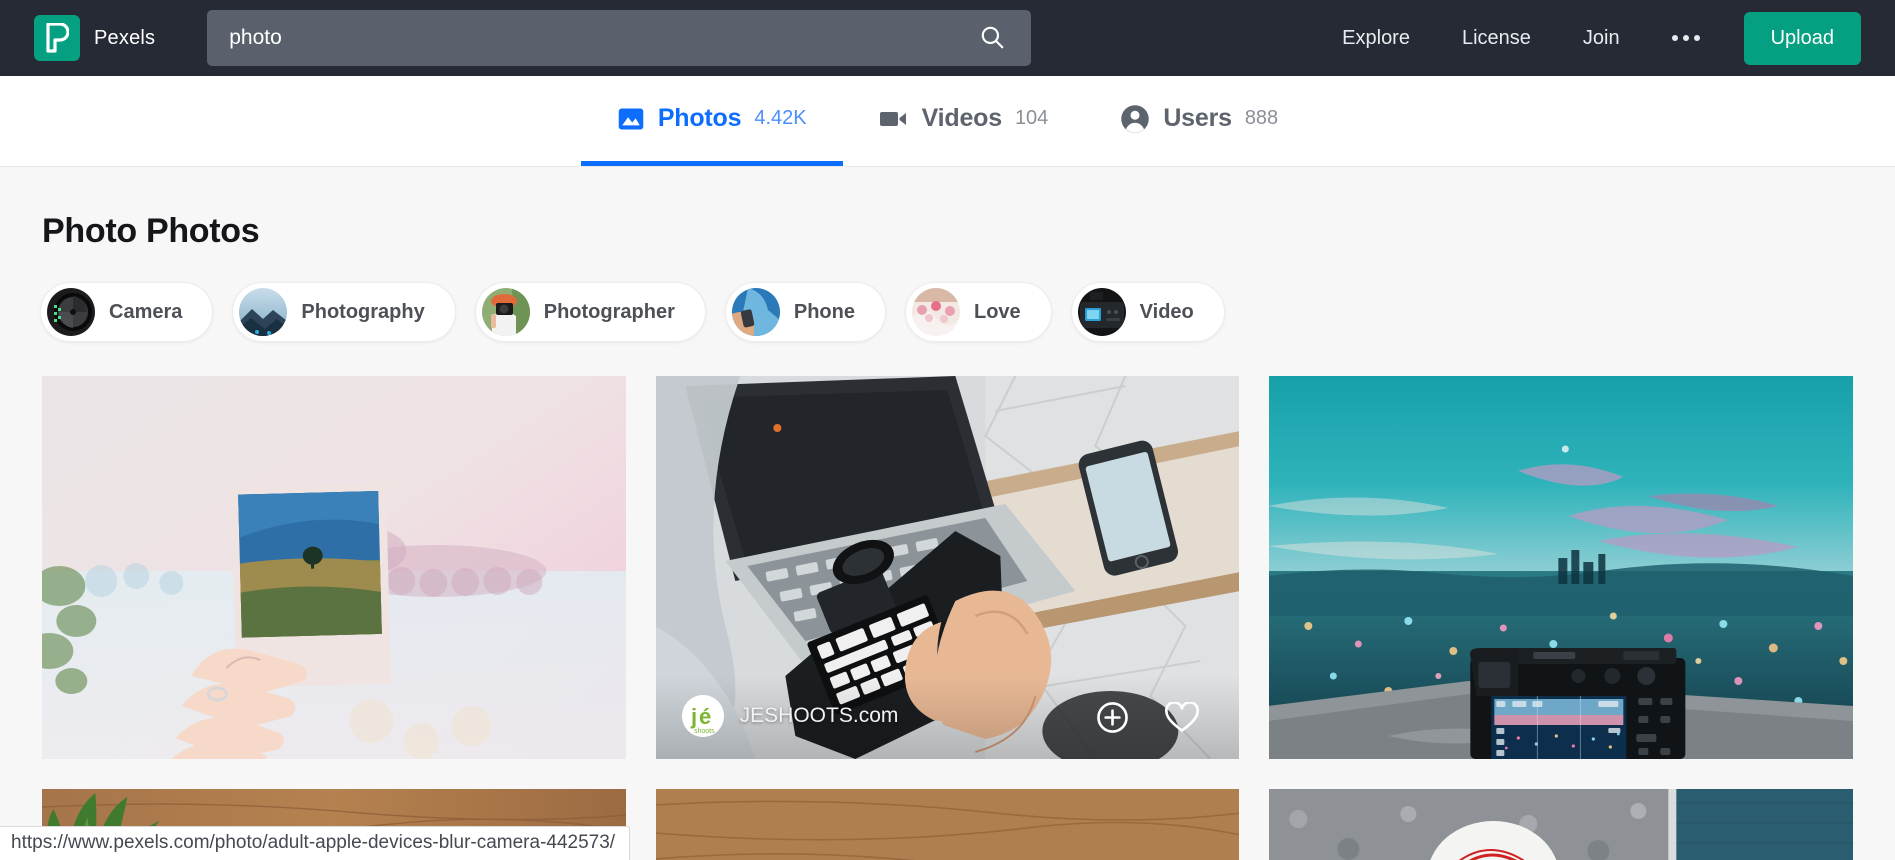 The image size is (1895, 860). What do you see at coordinates (935, 312) in the screenshot?
I see `pill-love-thumbnail` at bounding box center [935, 312].